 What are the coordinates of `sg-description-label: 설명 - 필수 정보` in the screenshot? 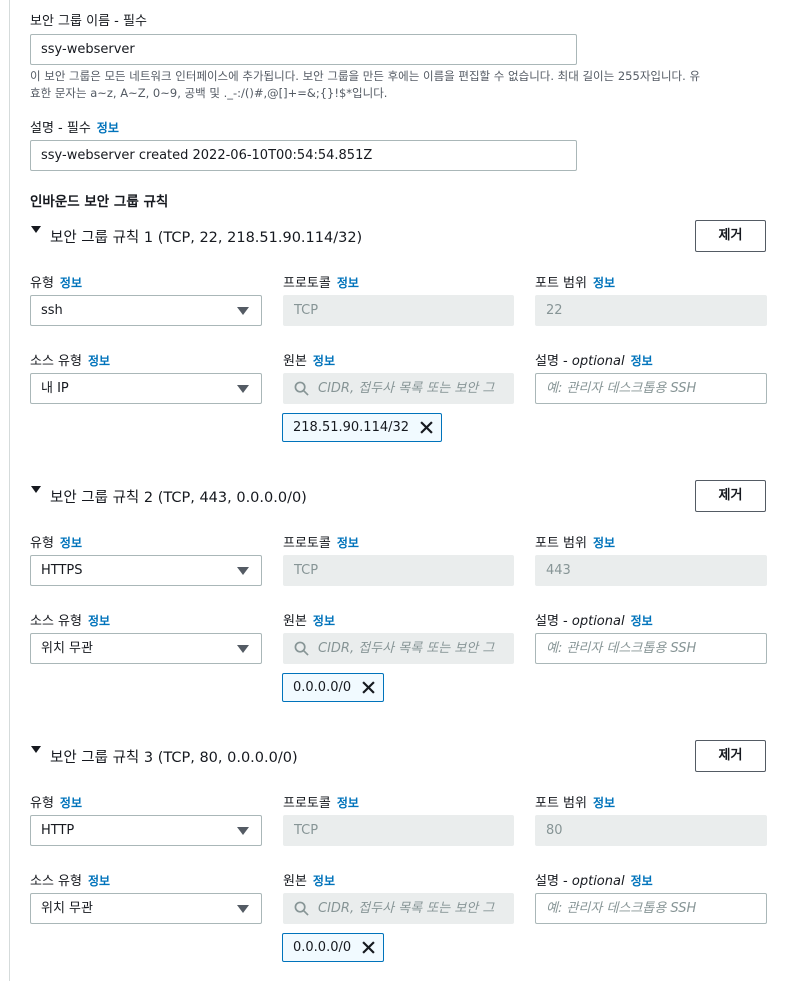 It's located at (74, 126).